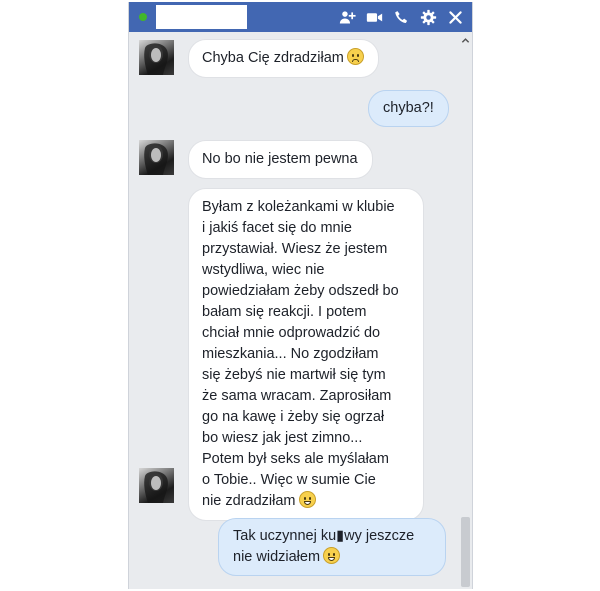 This screenshot has width=600, height=591. Describe the element at coordinates (428, 17) in the screenshot. I see `gear-icon` at that location.